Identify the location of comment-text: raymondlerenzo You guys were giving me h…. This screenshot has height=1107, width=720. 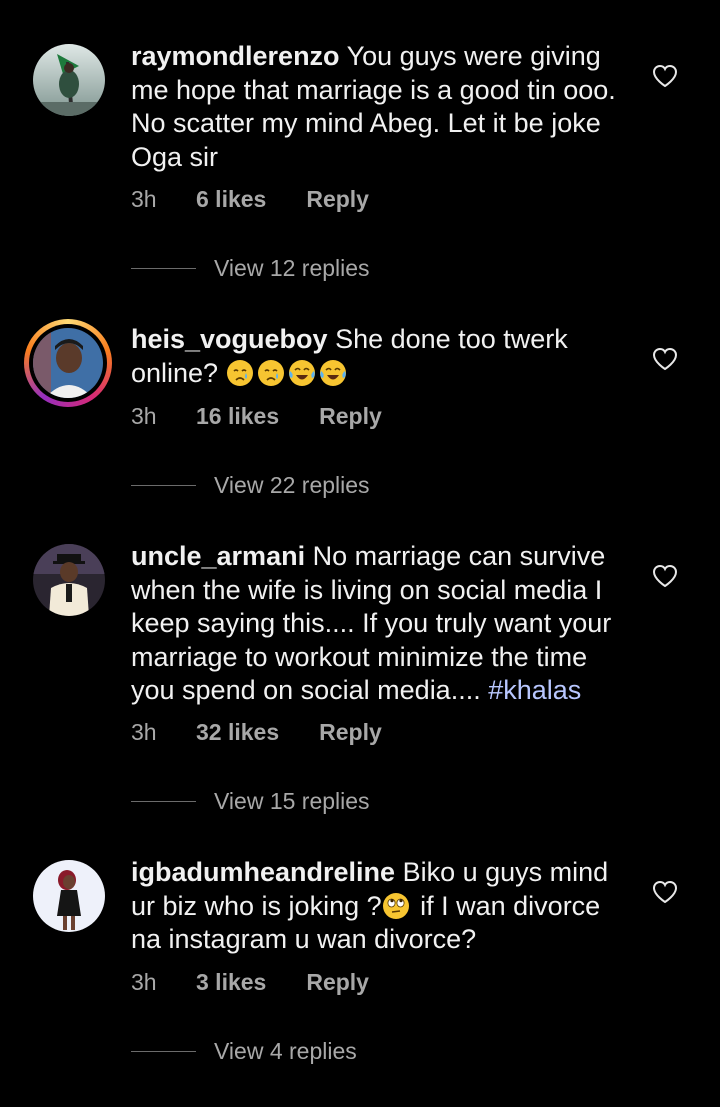
(381, 107).